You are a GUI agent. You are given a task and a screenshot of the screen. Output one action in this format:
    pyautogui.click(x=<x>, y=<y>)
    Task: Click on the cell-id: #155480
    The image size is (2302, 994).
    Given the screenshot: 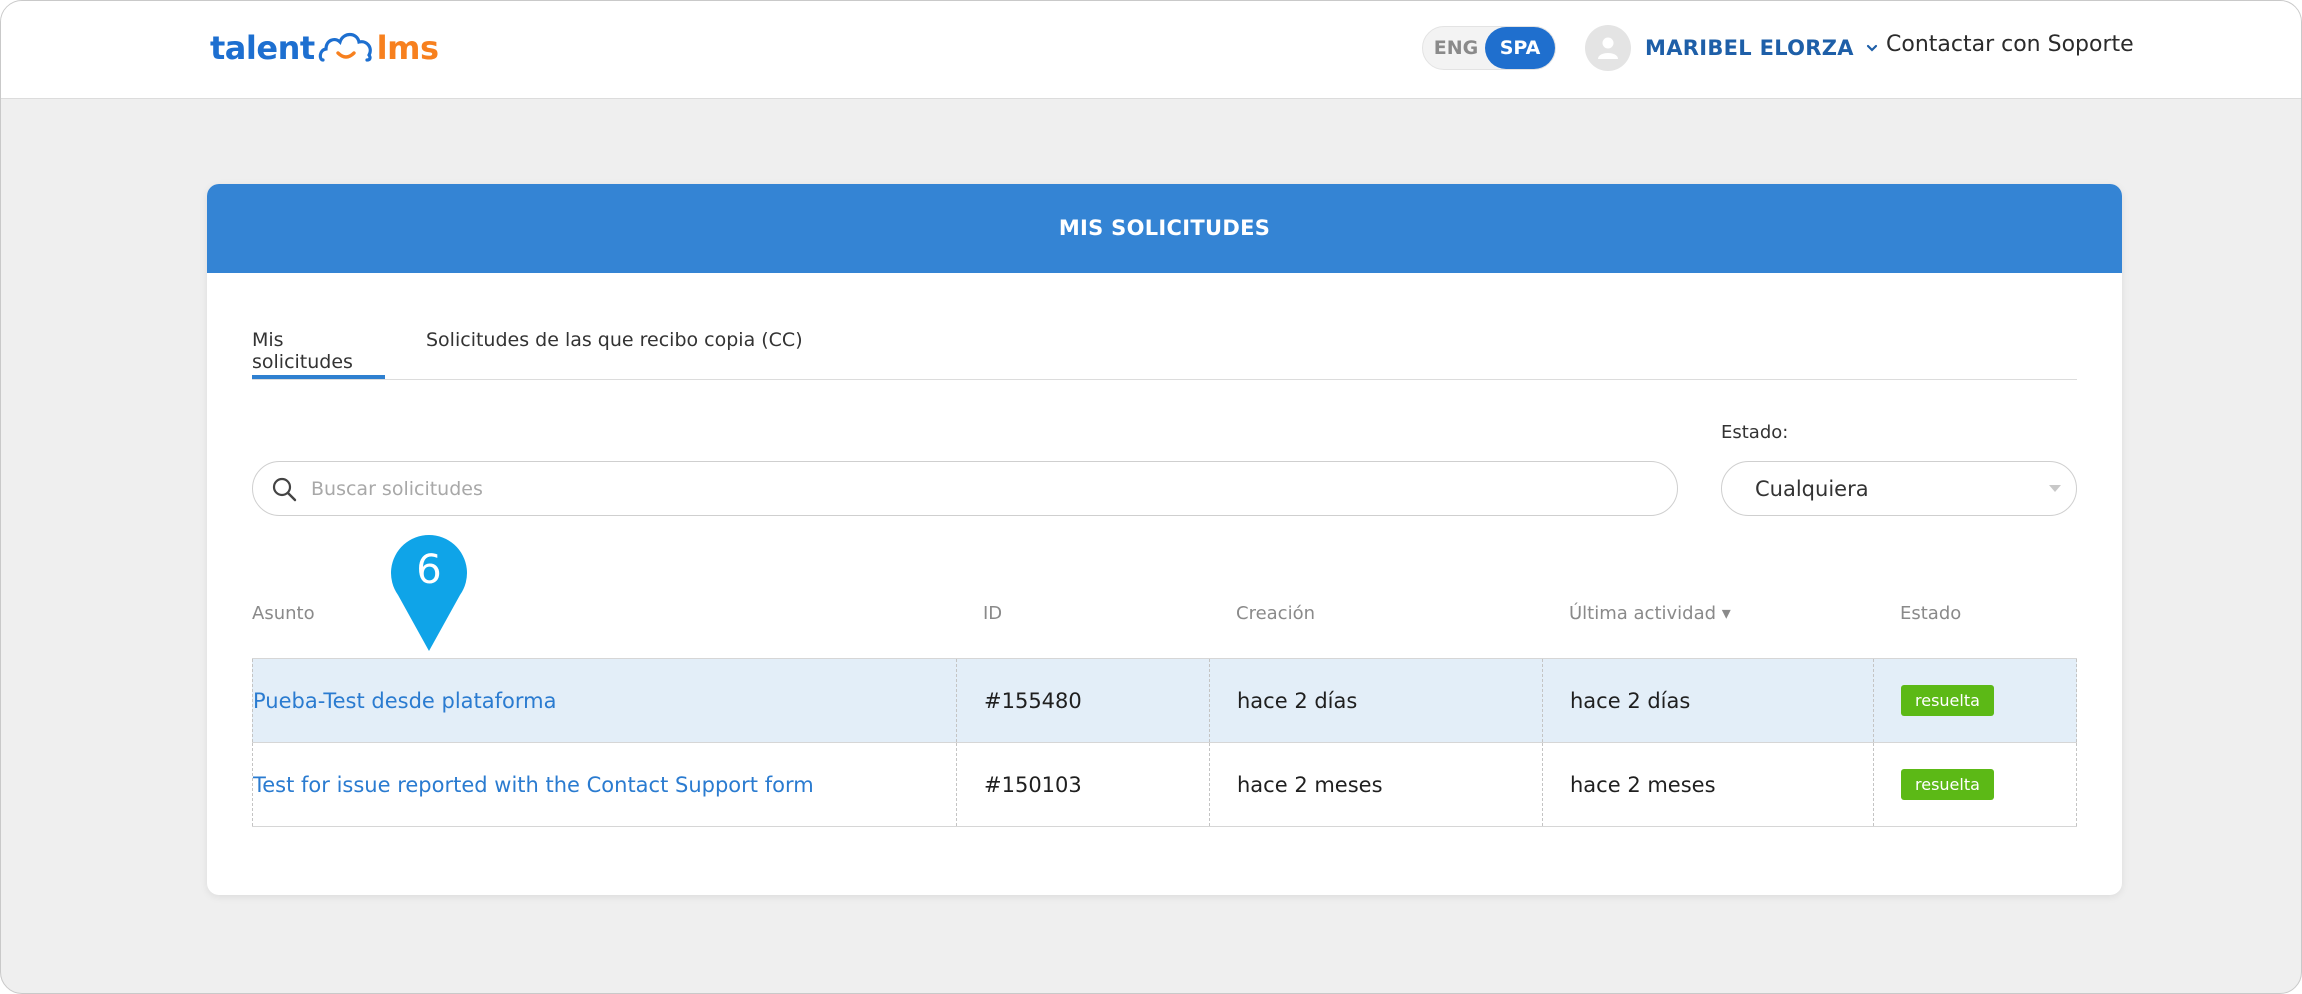 What is the action you would take?
    pyautogui.click(x=1082, y=700)
    